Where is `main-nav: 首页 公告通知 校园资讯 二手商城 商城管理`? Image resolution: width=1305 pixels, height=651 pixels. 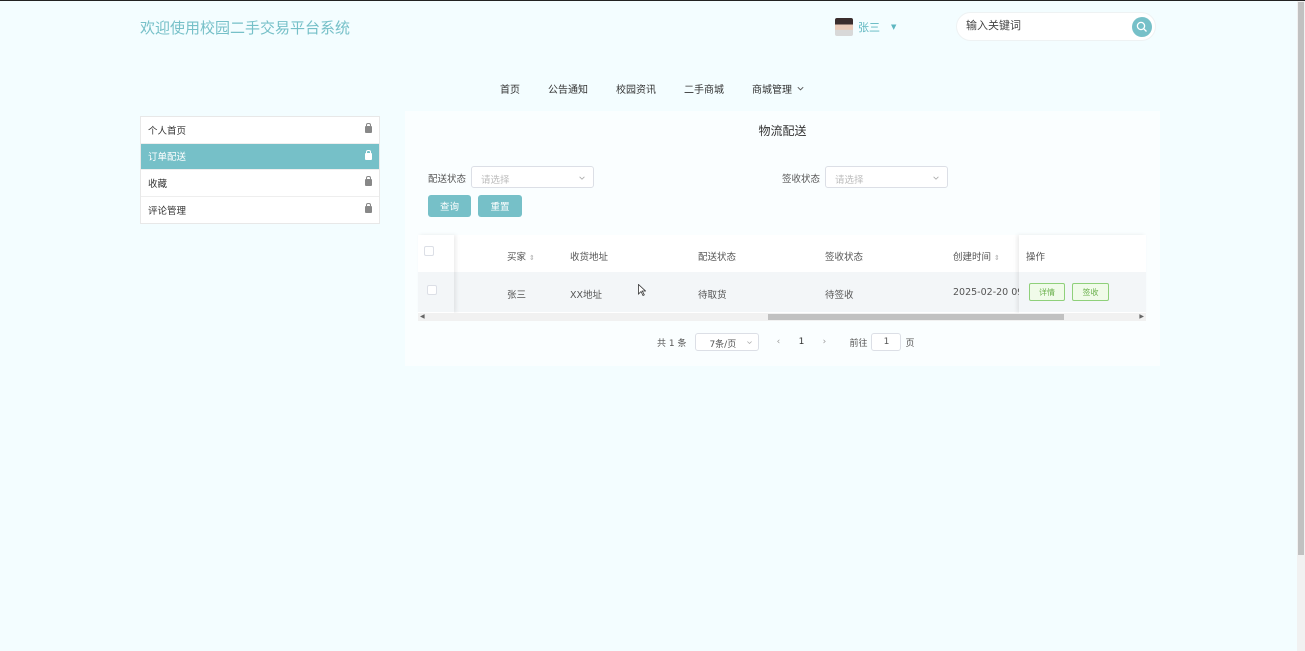 main-nav: 首页 公告通知 校园资讯 二手商城 商城管理 is located at coordinates (652, 88).